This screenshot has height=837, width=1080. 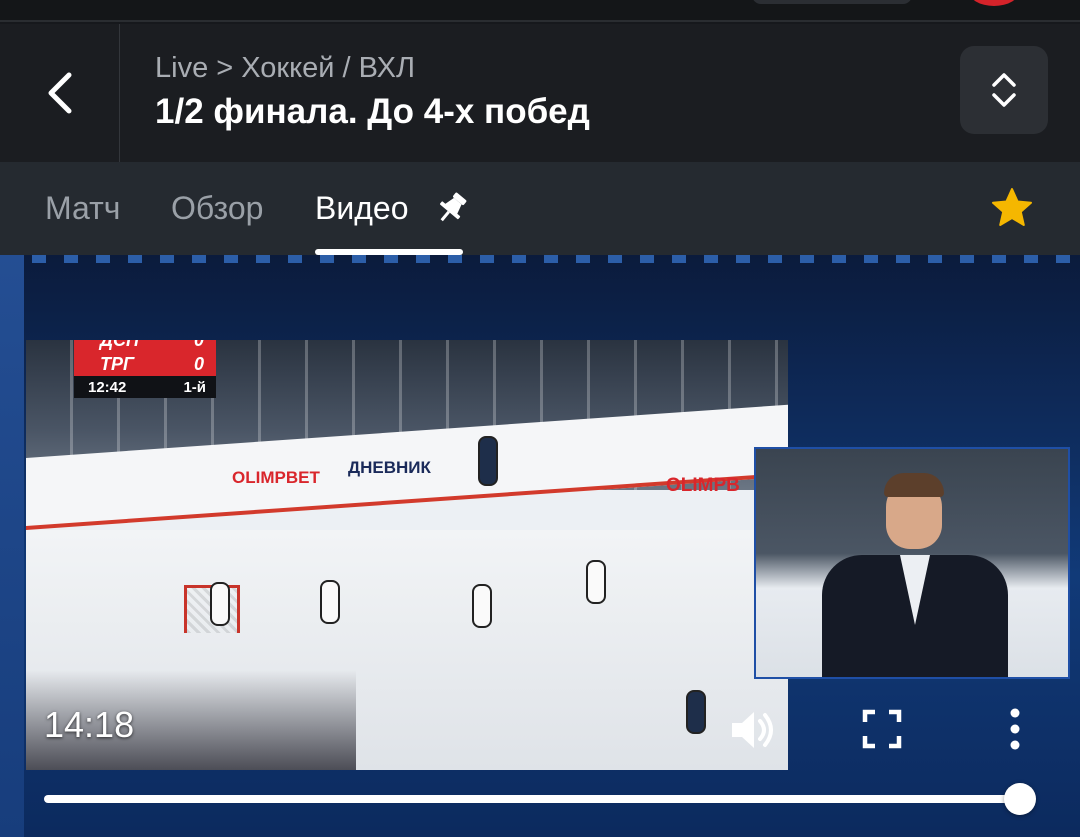 What do you see at coordinates (540, 259) in the screenshot?
I see `top-dashes` at bounding box center [540, 259].